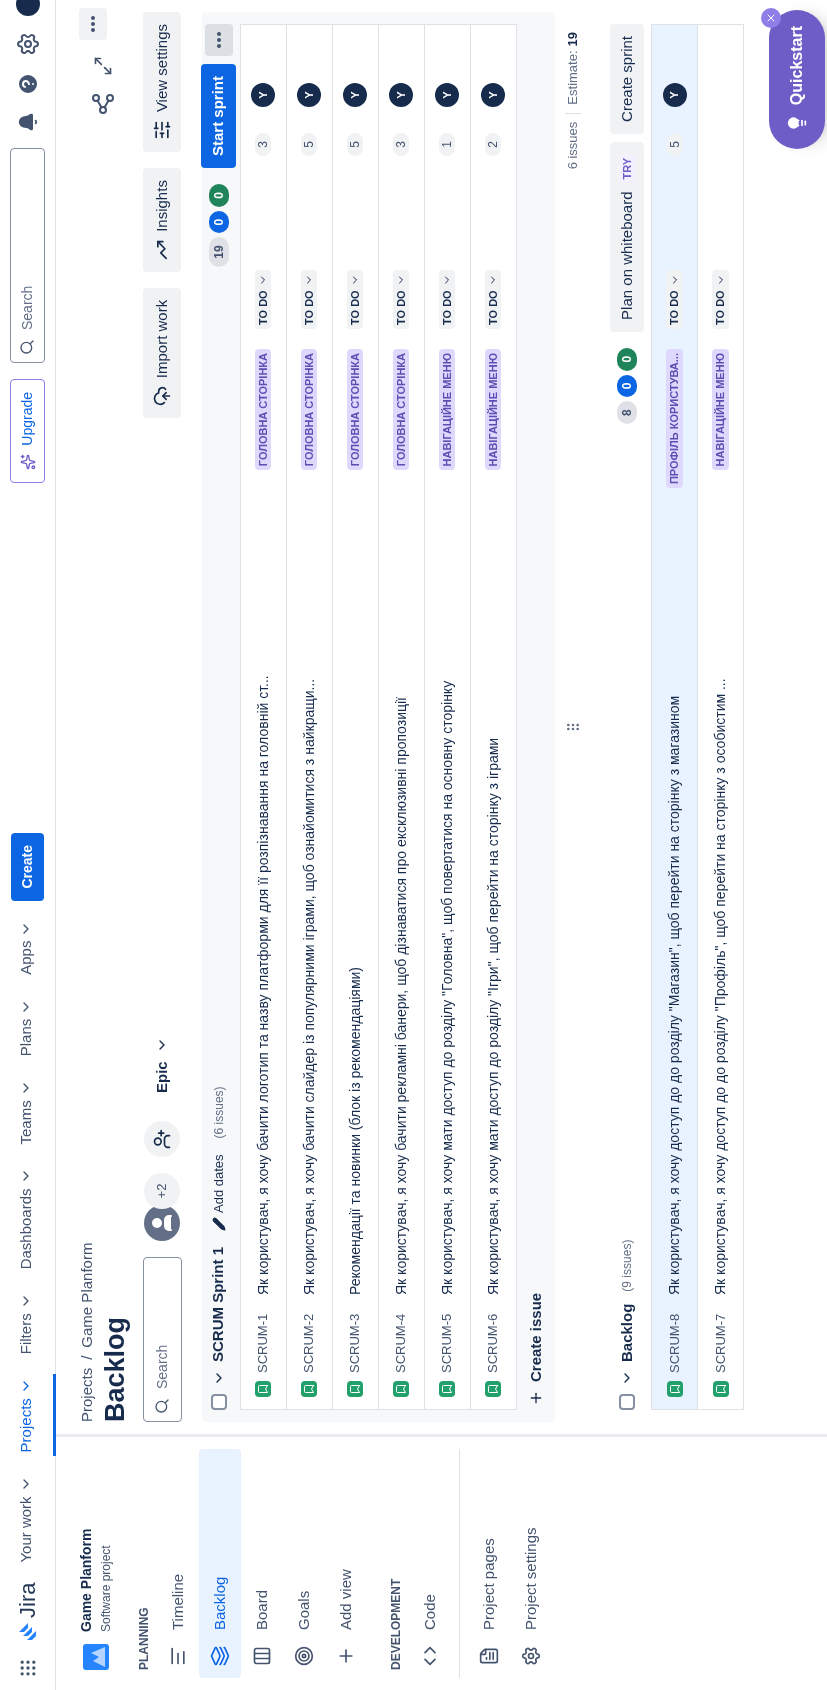 Image resolution: width=827 pixels, height=1690 pixels. What do you see at coordinates (28, 1415) in the screenshot?
I see `nav-tab: Projects` at bounding box center [28, 1415].